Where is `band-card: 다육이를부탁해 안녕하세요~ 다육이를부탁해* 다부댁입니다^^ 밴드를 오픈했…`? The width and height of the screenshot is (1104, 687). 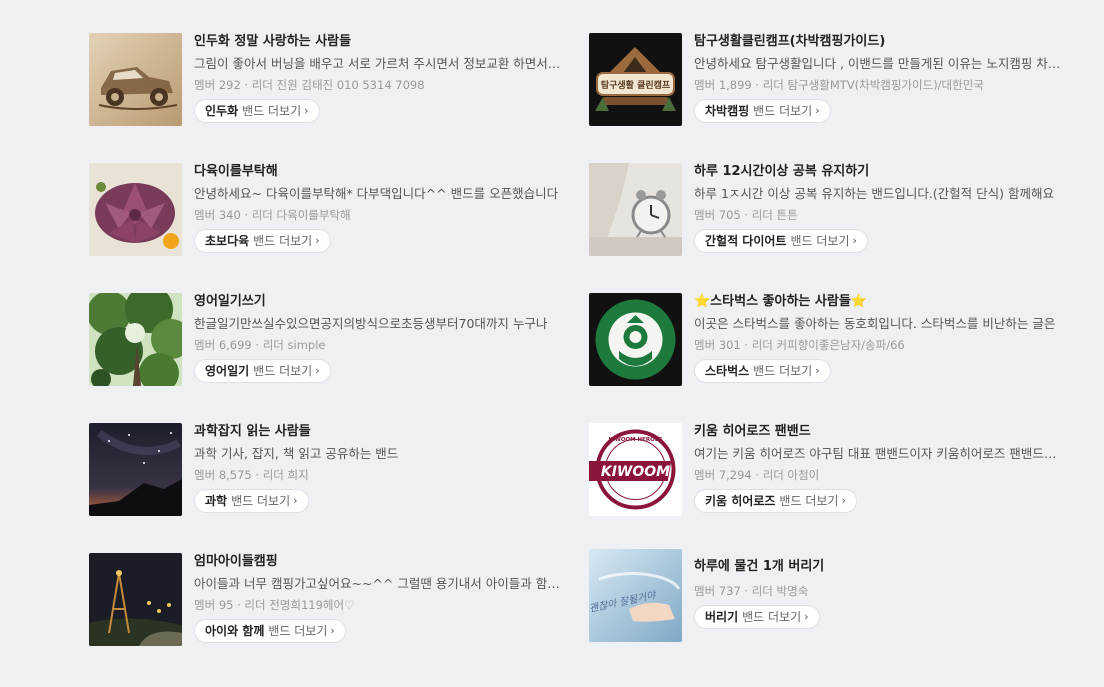
band-card: 다육이를부탁해 안녕하세요~ 다육이를부탁해* 다부댁입니다^^ 밴드를 오픈했… is located at coordinates (329, 211).